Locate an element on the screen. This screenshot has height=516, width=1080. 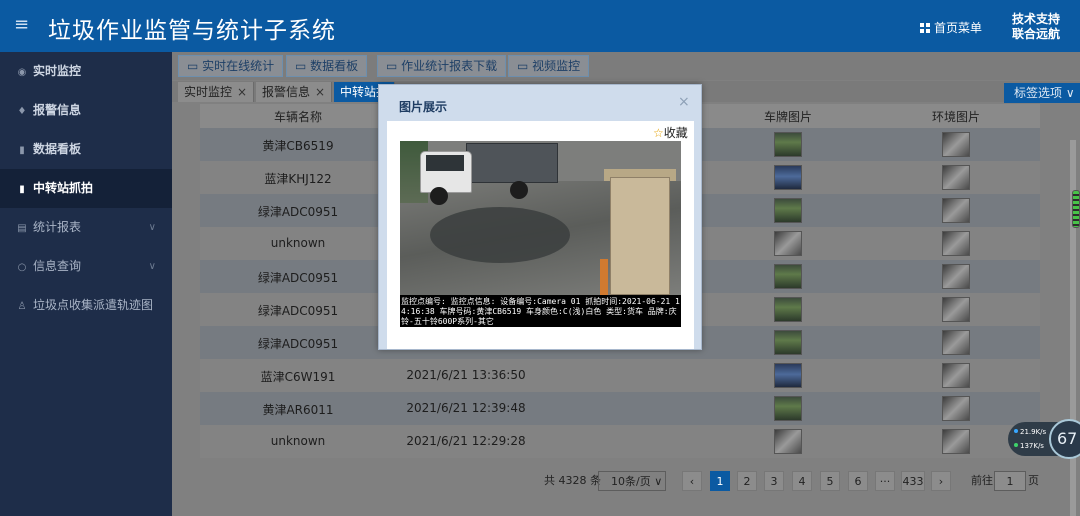
truck-bed is located at coordinates (512, 163).